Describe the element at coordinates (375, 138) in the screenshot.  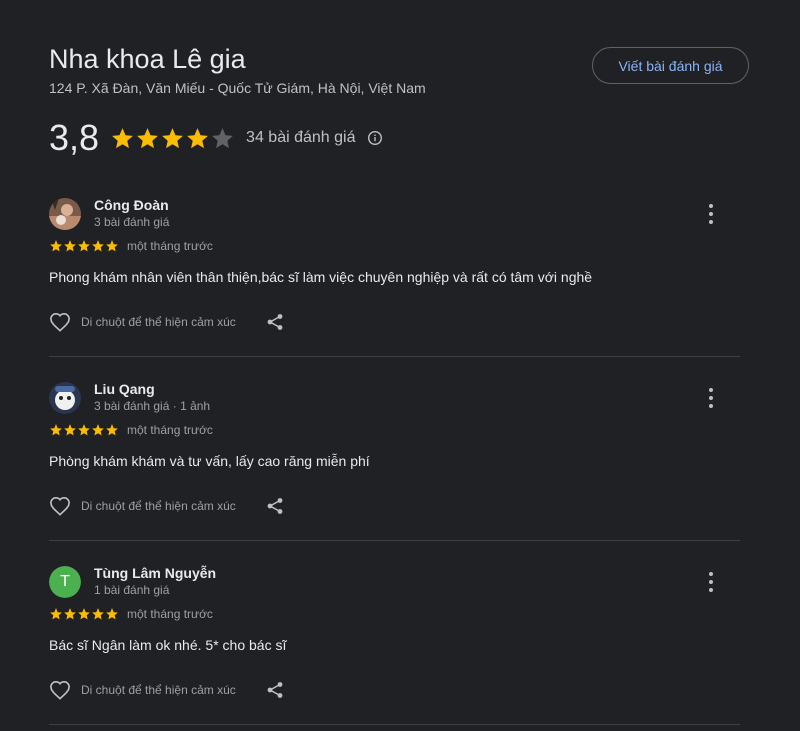
I see `info-icon` at that location.